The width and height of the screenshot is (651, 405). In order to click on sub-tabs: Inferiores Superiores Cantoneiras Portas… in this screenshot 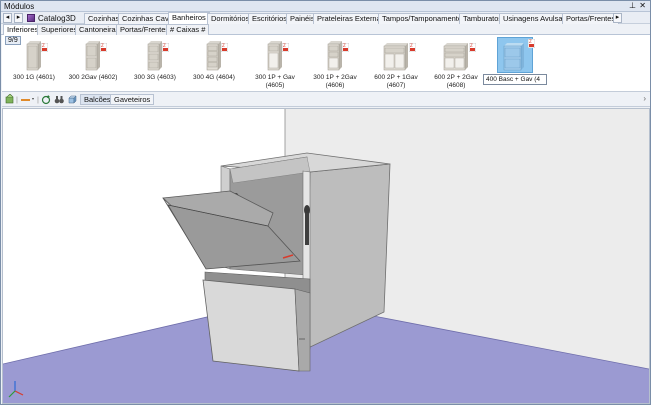, I will do `click(325, 29)`.